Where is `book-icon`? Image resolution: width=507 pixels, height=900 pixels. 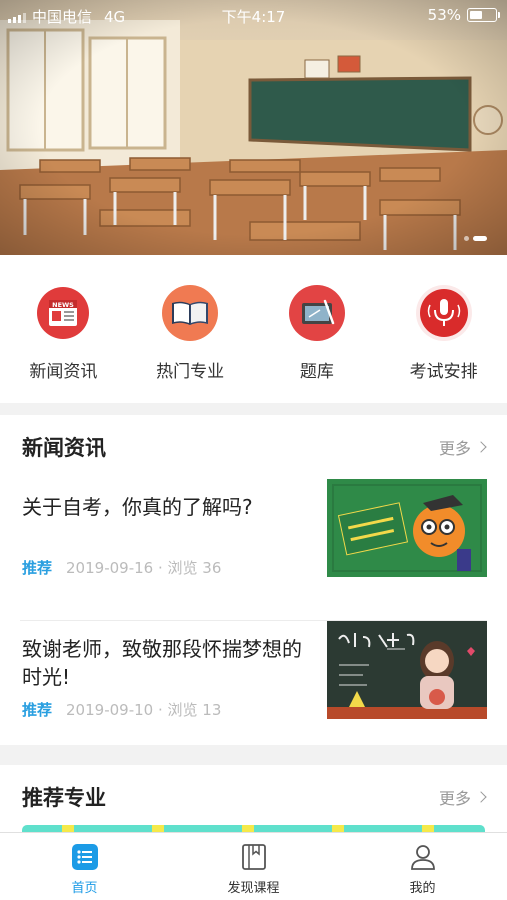 book-icon is located at coordinates (190, 313).